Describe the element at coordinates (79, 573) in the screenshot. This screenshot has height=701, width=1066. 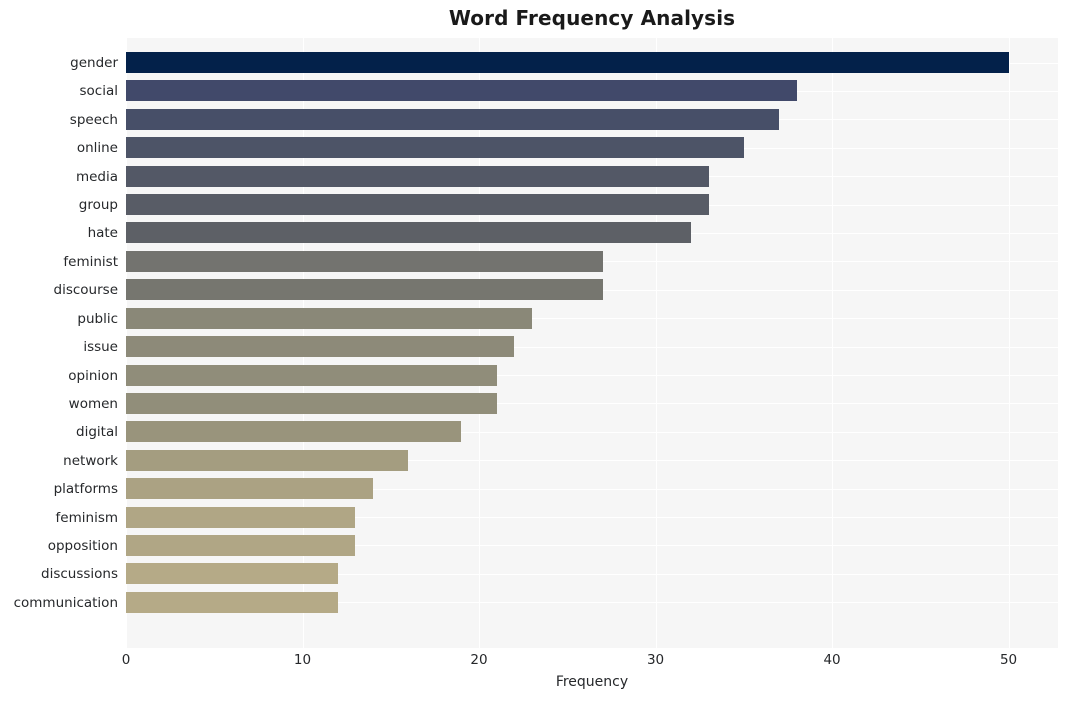
I see `y-tick-label: discussions` at that location.